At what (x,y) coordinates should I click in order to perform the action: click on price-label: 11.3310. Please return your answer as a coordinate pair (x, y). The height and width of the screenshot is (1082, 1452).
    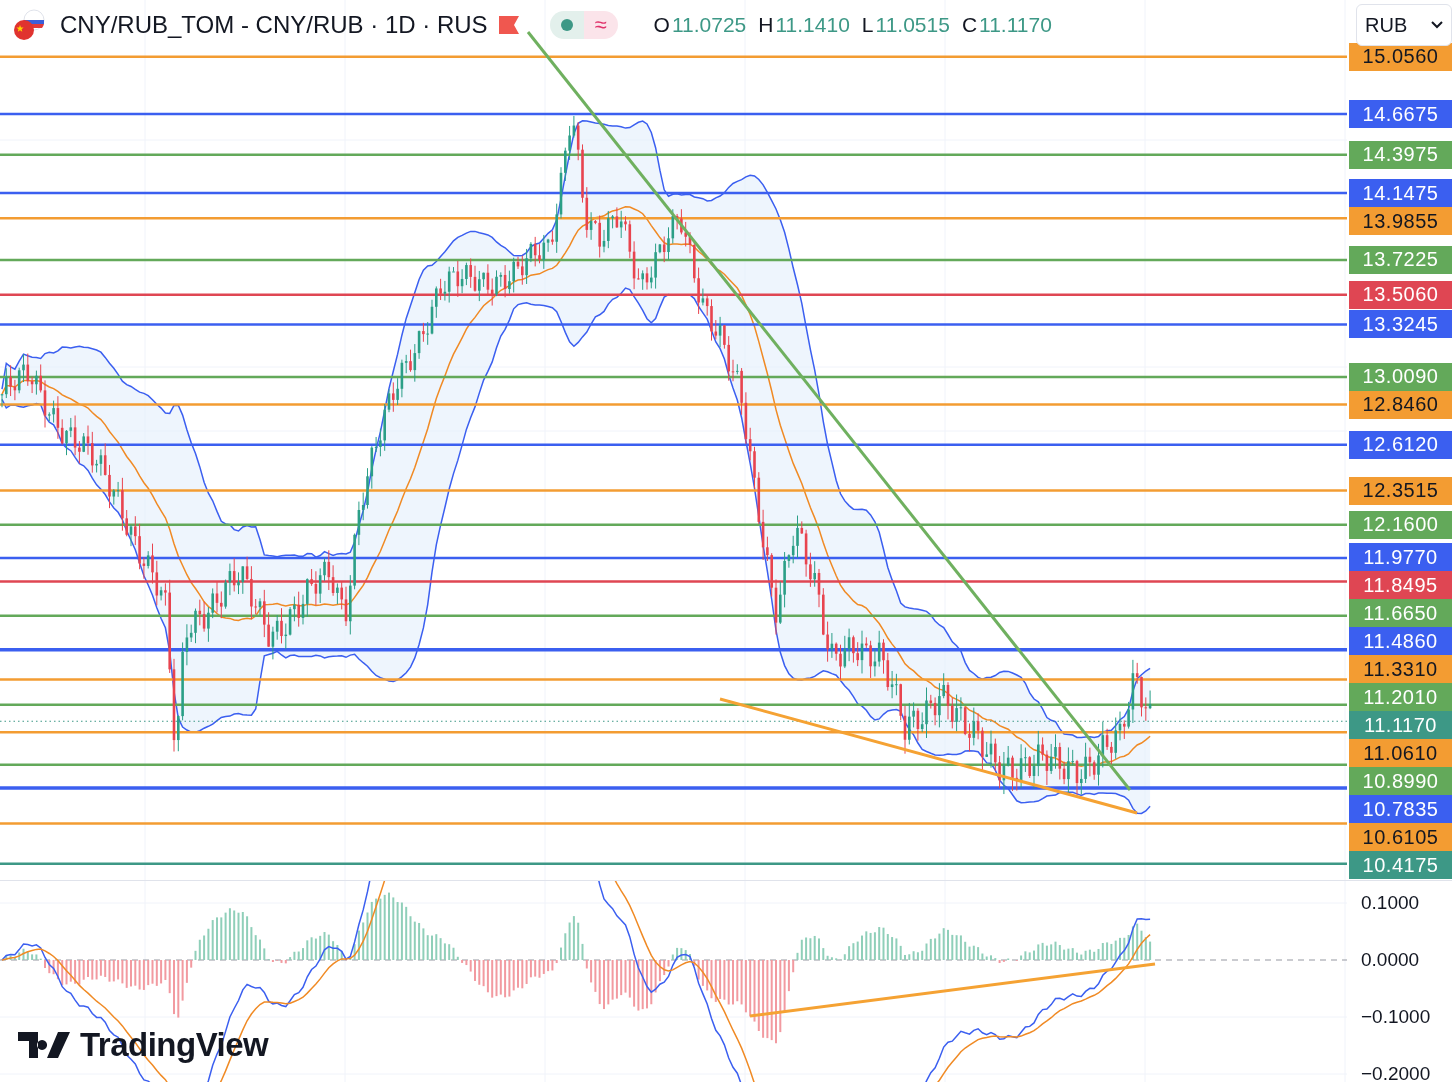
    Looking at the image, I should click on (1400, 669).